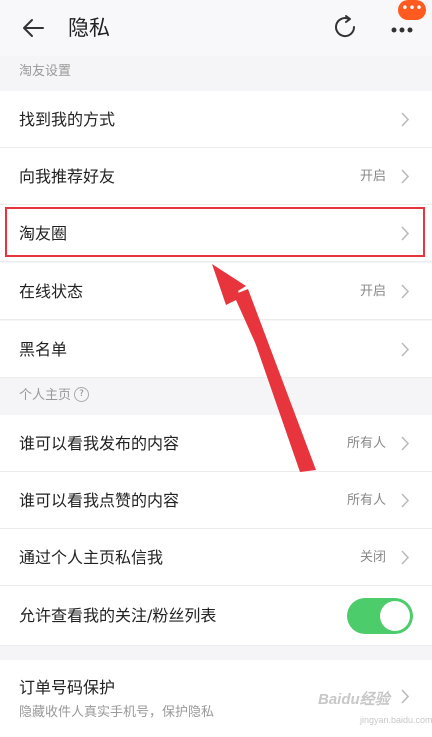  Describe the element at coordinates (216, 291) in the screenshot. I see `row-online-status: 在线状态 开启` at that location.